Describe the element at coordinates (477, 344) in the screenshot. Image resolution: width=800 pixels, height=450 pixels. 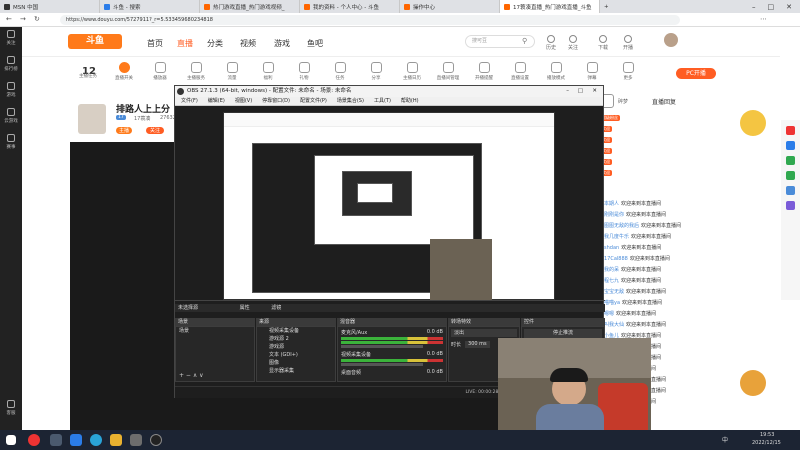
I see `duration-input: 300 ms` at that location.